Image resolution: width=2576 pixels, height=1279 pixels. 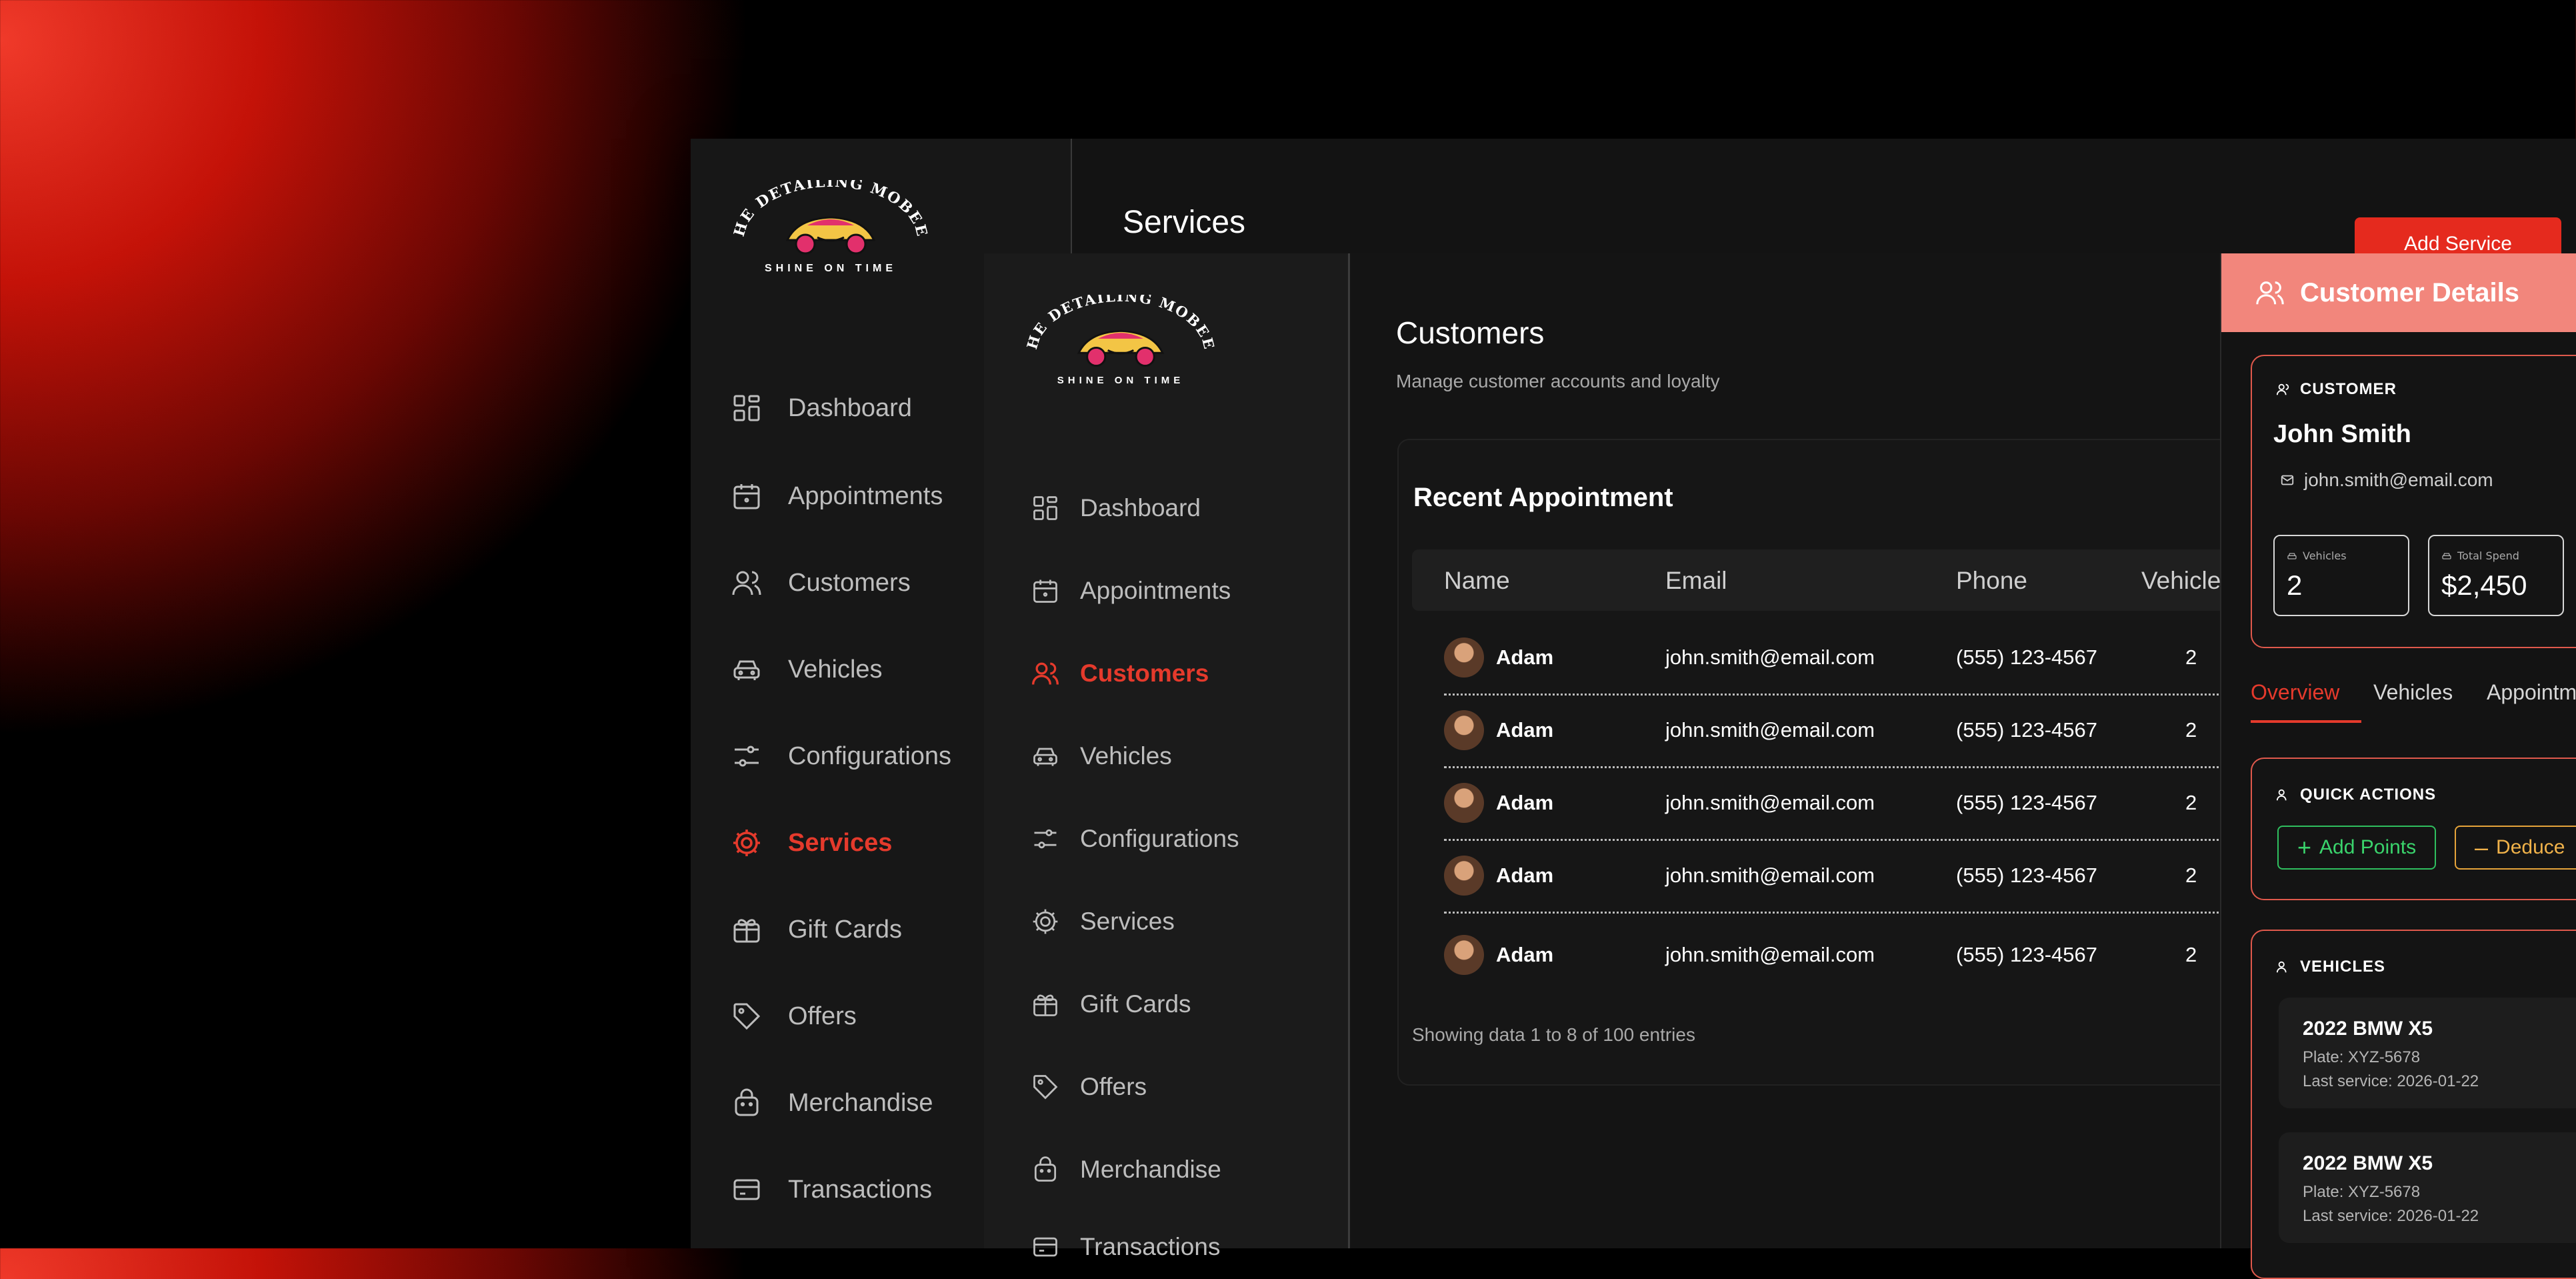 What do you see at coordinates (2295, 585) in the screenshot?
I see `stat-value: 2` at bounding box center [2295, 585].